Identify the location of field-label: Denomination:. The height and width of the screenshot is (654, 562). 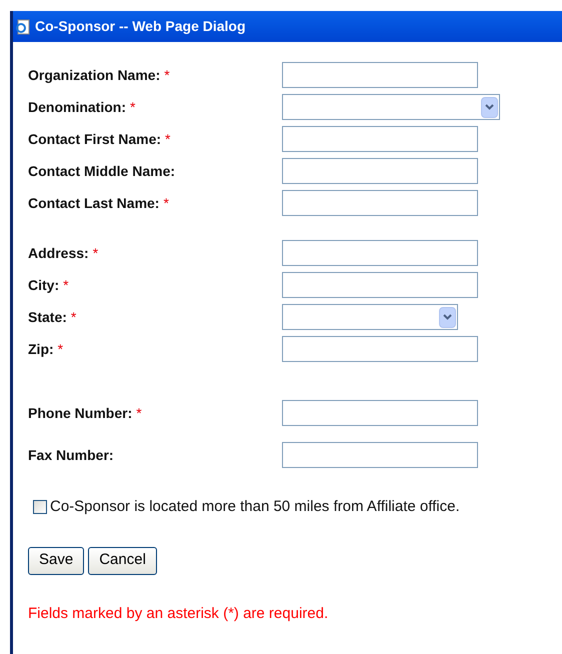
(77, 107).